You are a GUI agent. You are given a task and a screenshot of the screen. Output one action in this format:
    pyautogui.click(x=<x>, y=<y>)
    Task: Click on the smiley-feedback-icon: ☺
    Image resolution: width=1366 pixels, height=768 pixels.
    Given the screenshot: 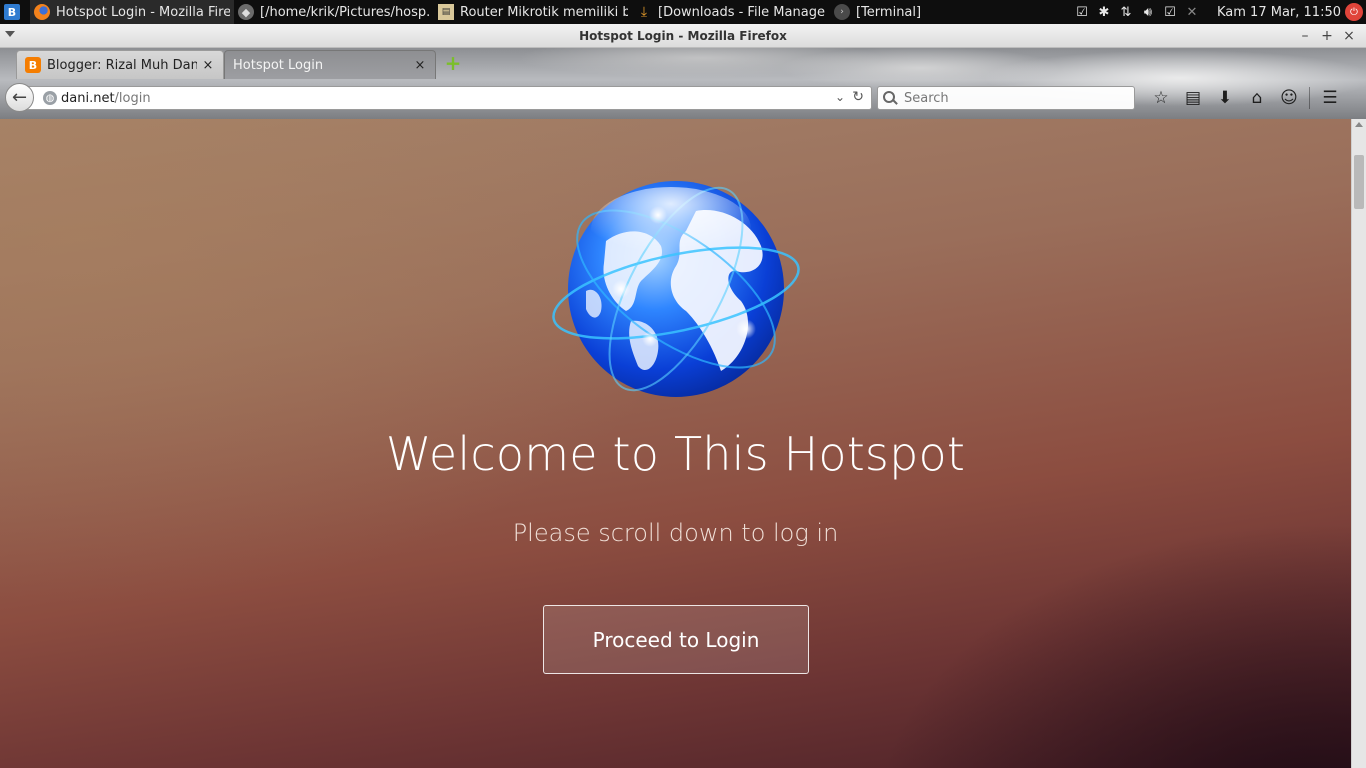 What is the action you would take?
    pyautogui.click(x=1289, y=98)
    